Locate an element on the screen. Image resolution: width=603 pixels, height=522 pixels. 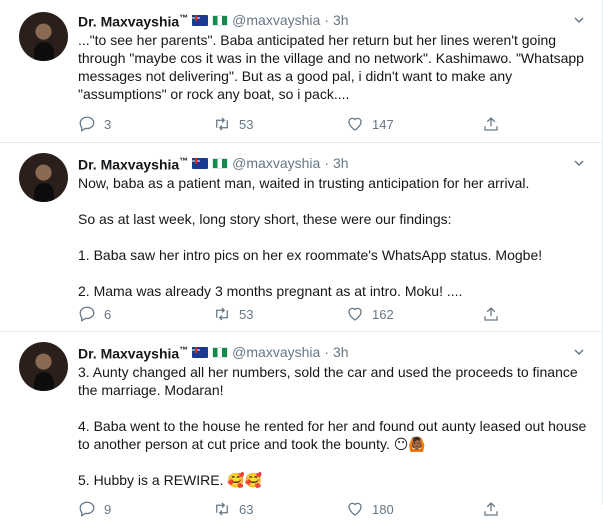
reply-count: 3 is located at coordinates (108, 124).